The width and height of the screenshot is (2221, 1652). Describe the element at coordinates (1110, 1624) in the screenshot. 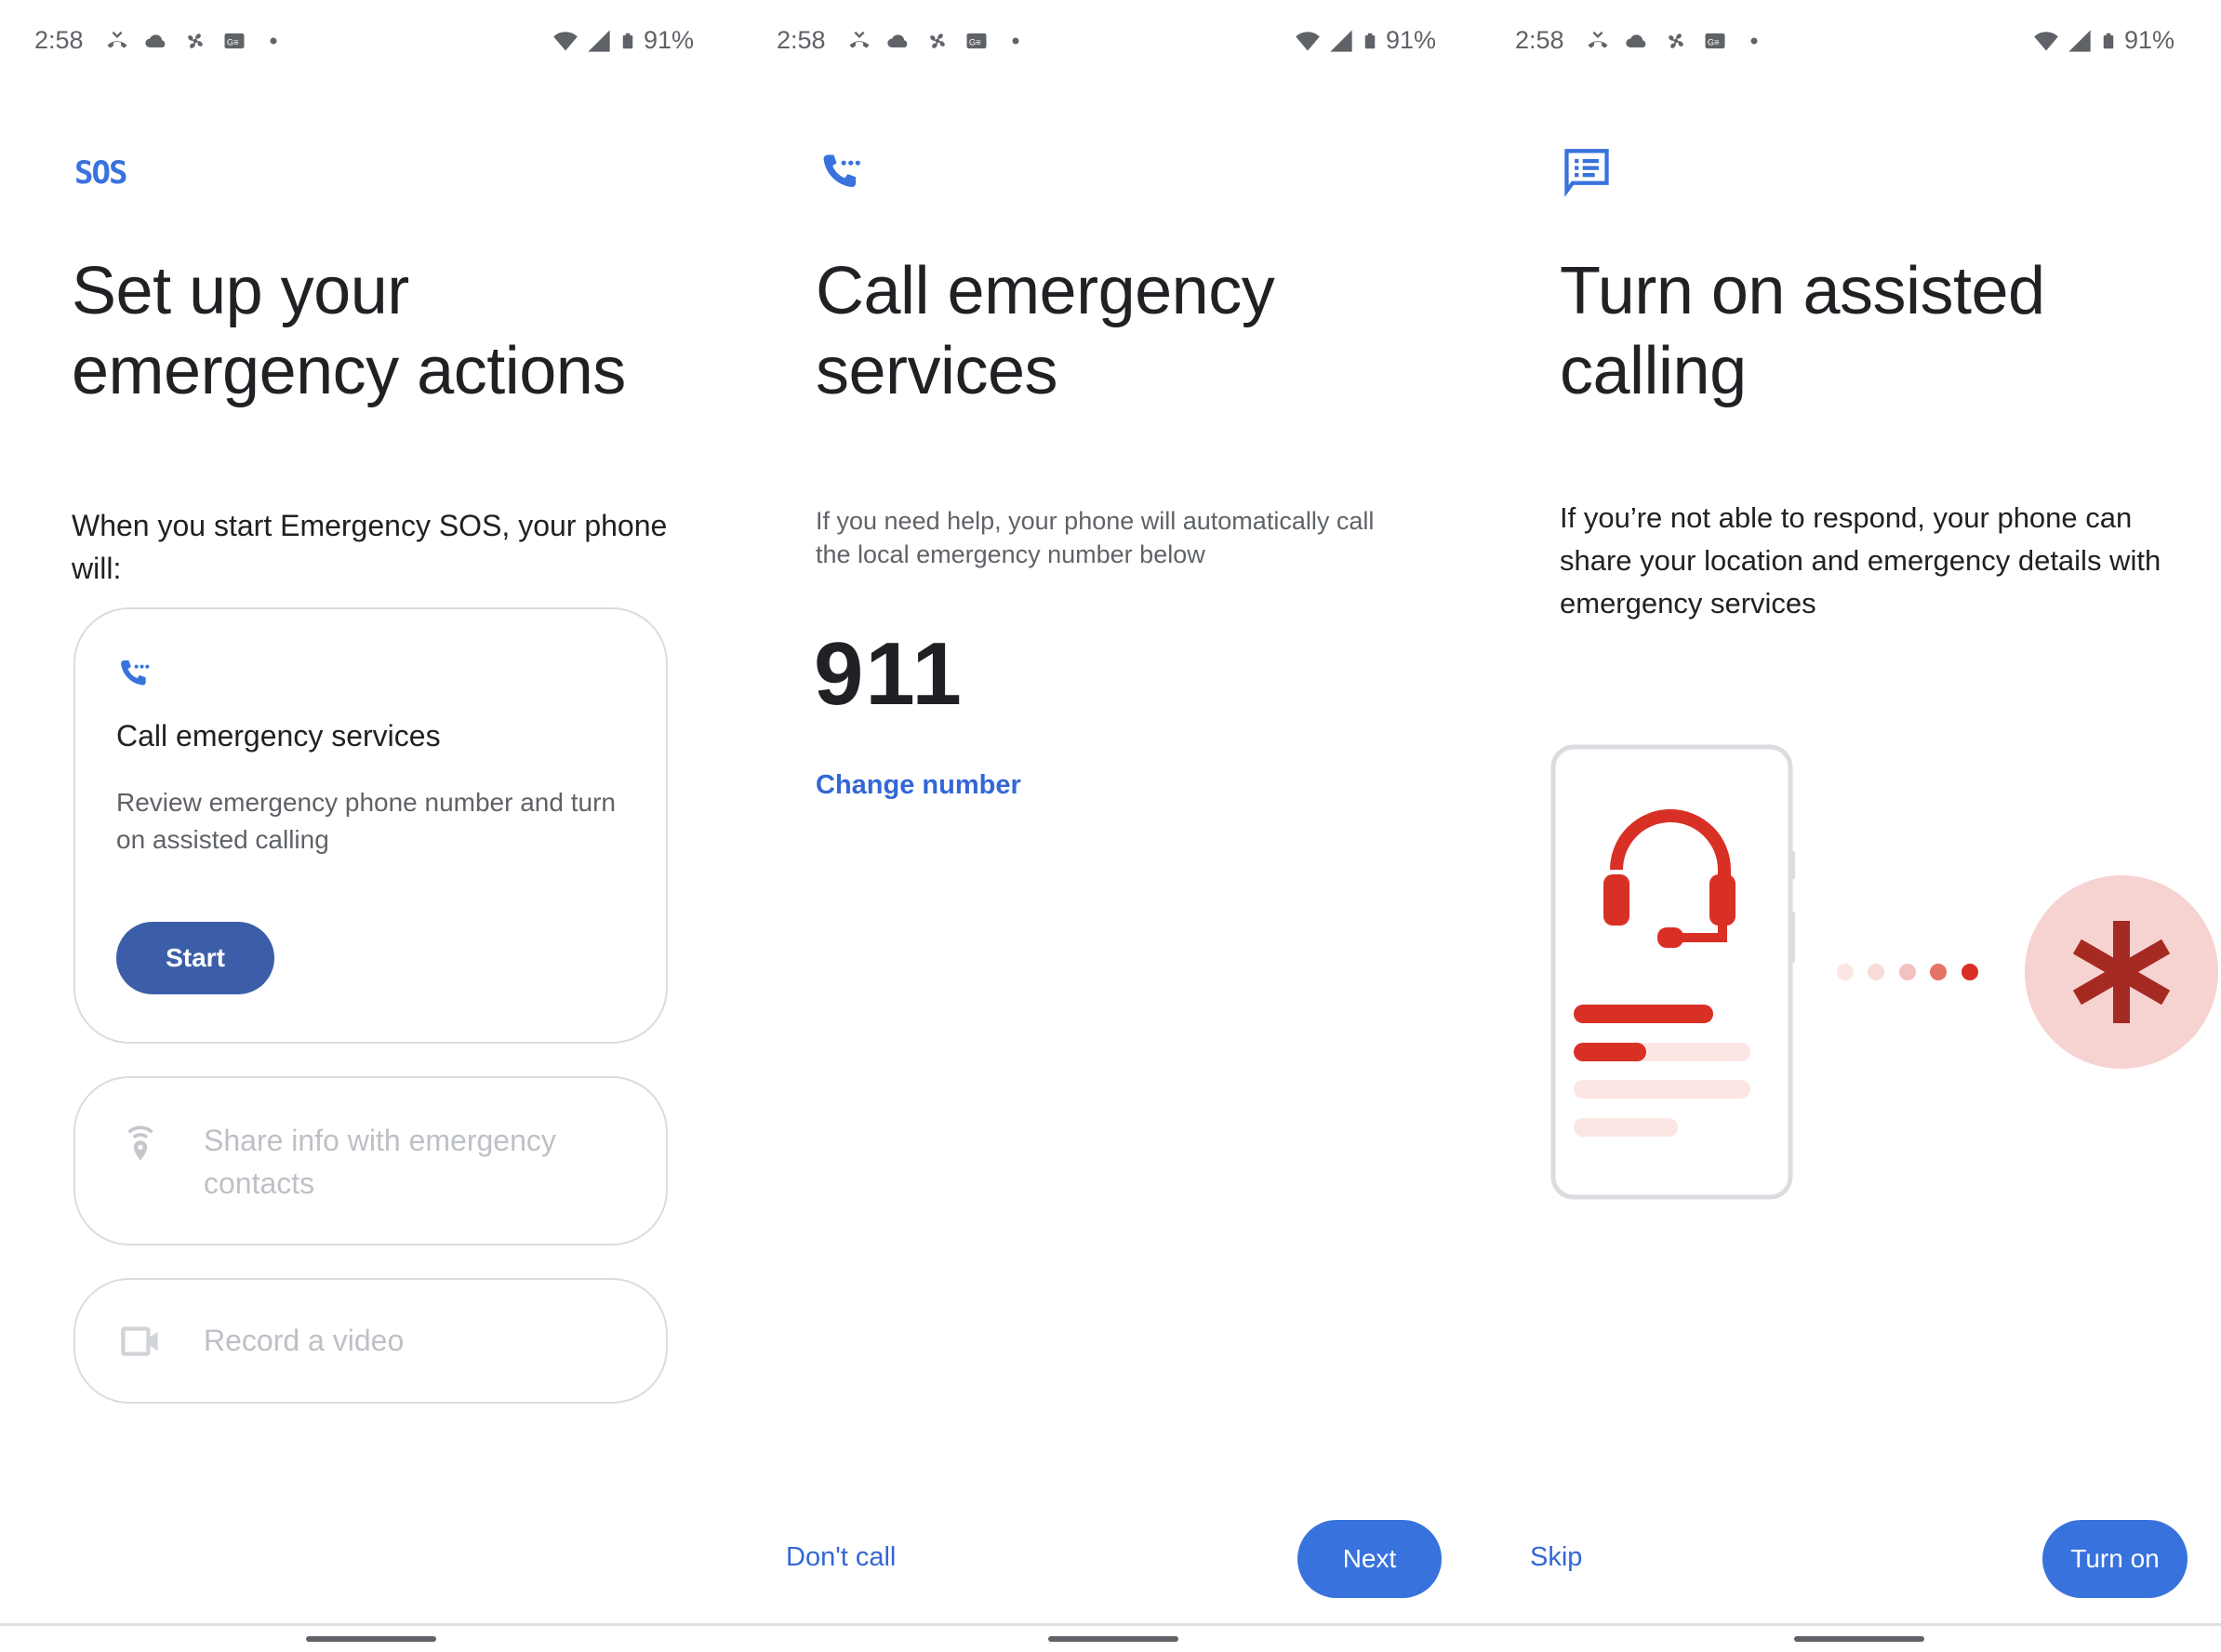

I see `nav-bar-divider` at that location.